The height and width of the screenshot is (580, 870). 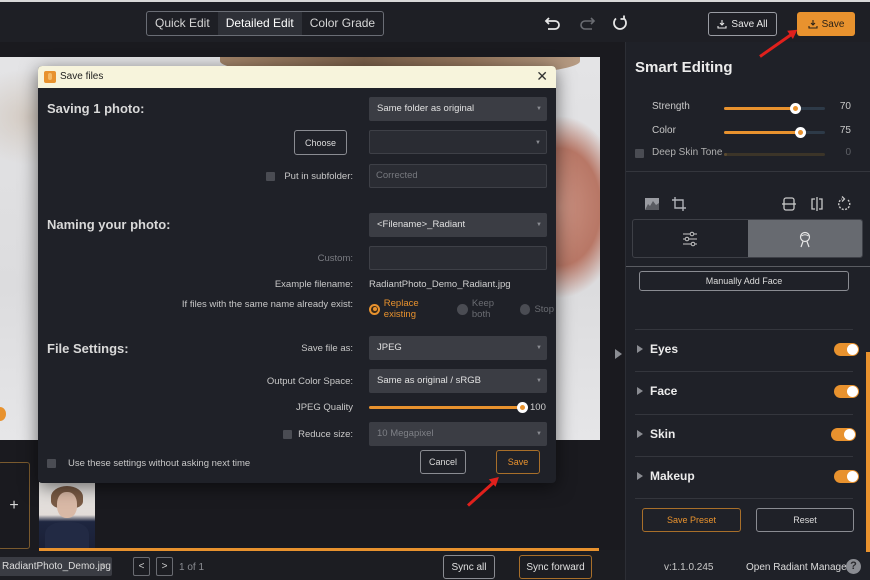 I want to click on save-preset-button: Save Preset, so click(x=691, y=520).